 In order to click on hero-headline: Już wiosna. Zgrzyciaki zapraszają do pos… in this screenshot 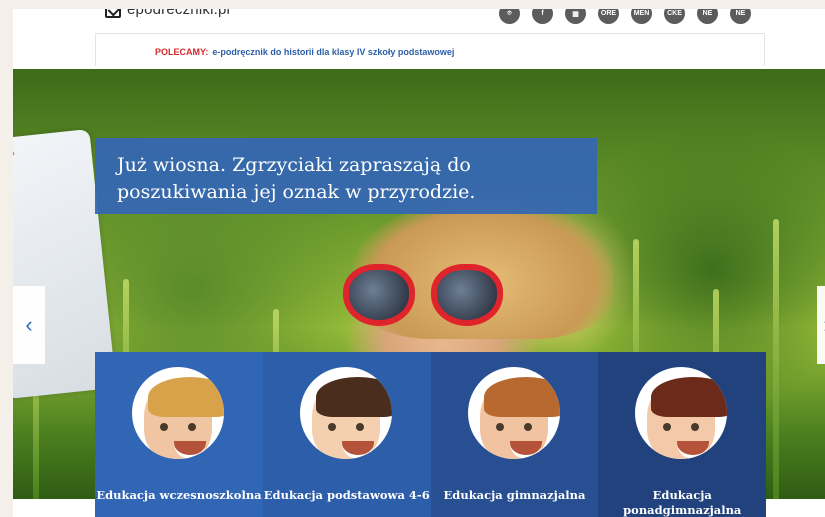, I will do `click(346, 179)`.